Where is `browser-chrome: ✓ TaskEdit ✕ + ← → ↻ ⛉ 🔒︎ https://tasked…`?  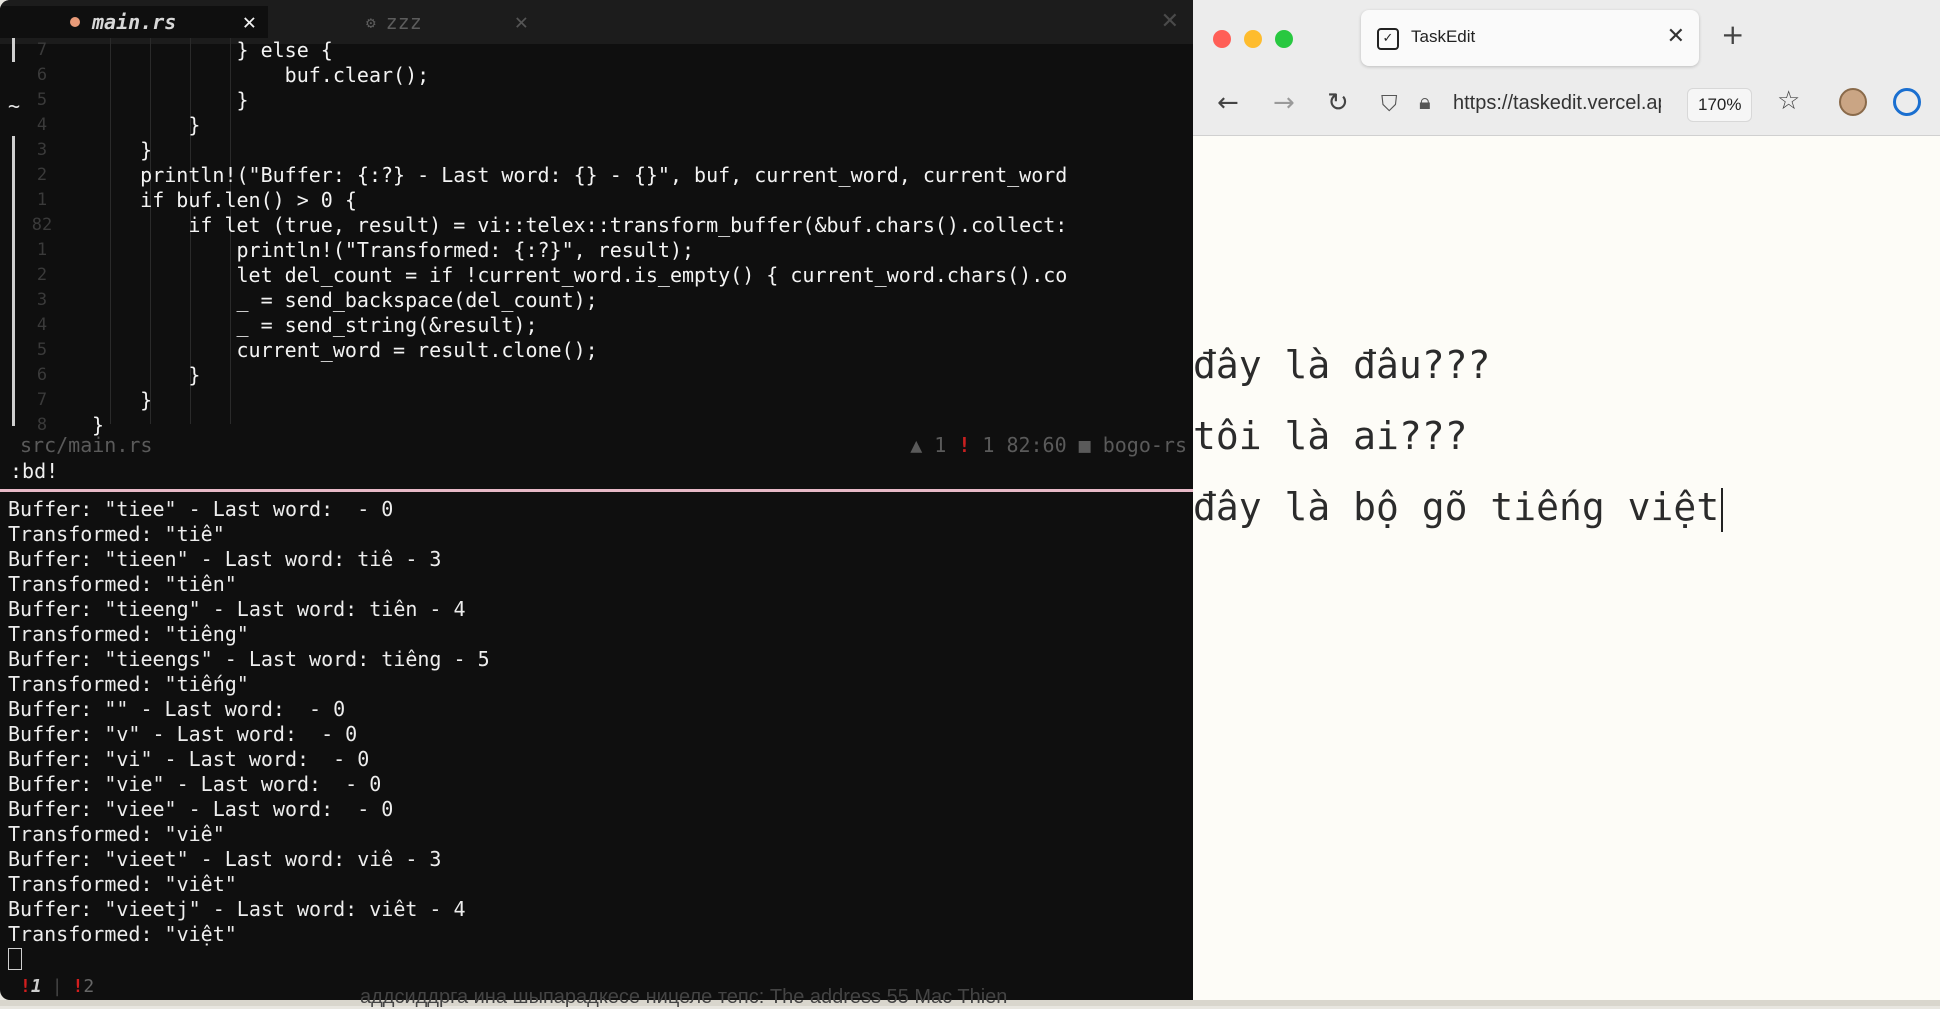
browser-chrome: ✓ TaskEdit ✕ + ← → ↻ ⛉ 🔒︎ https://tasked… is located at coordinates (1566, 68).